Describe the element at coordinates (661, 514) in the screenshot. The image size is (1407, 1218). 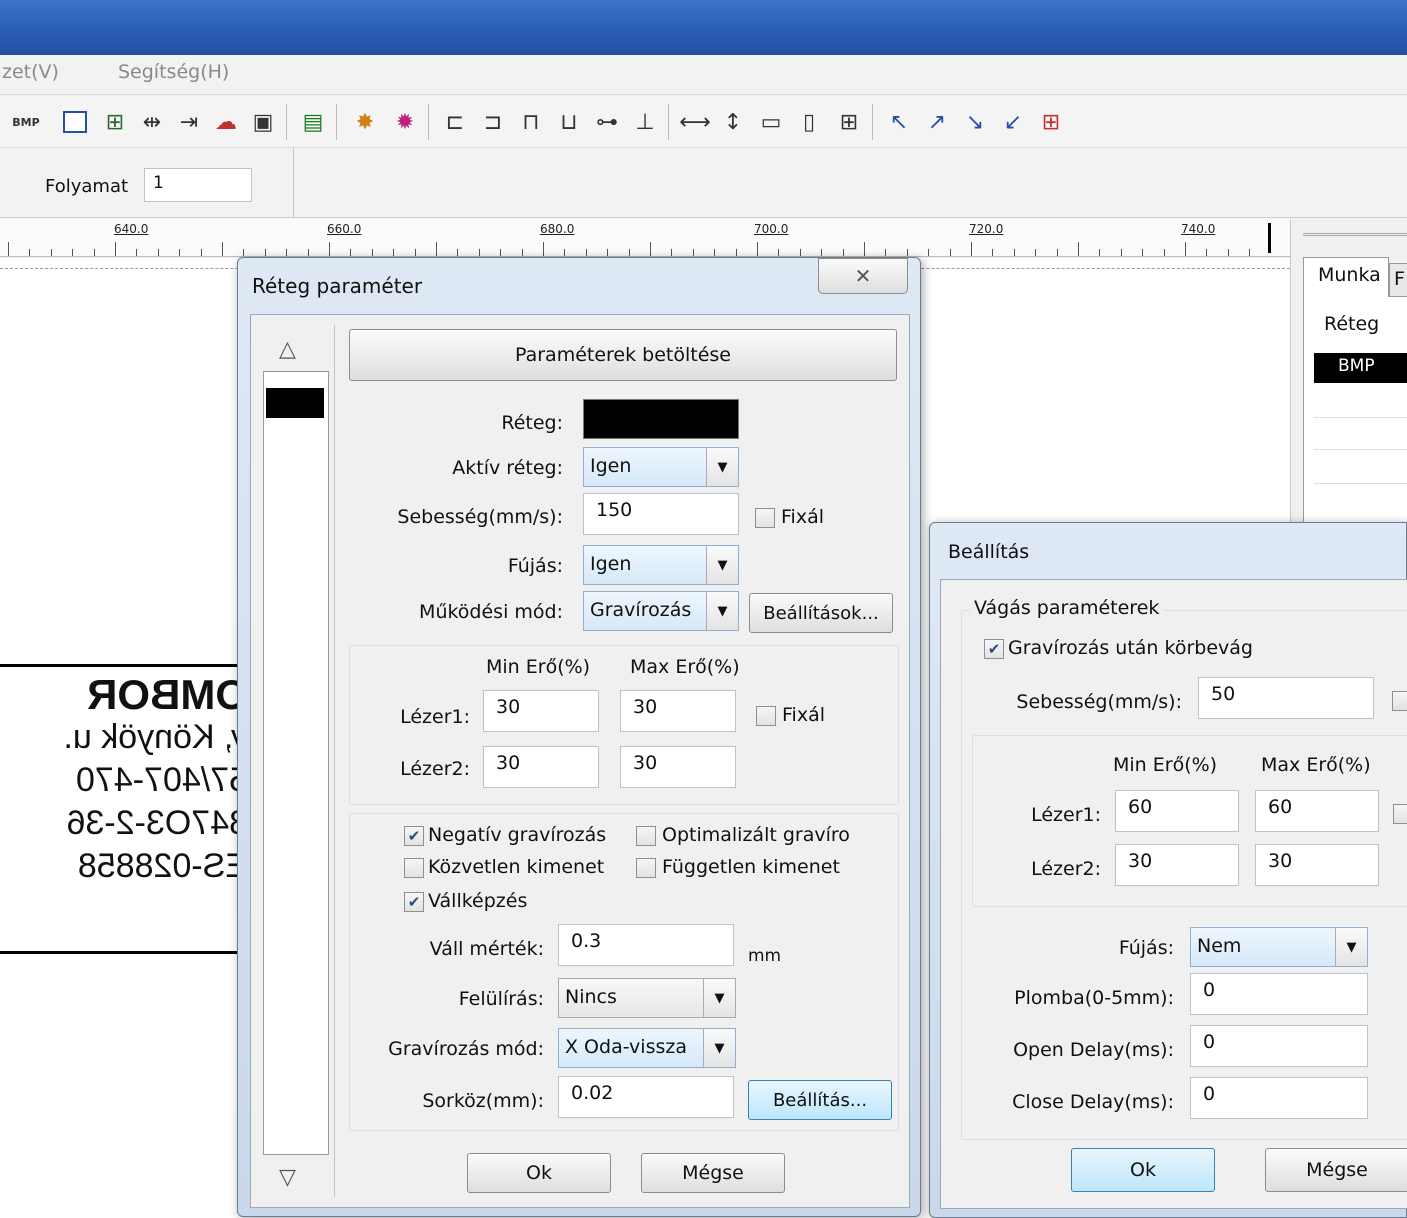
I see `speed-input: 150` at that location.